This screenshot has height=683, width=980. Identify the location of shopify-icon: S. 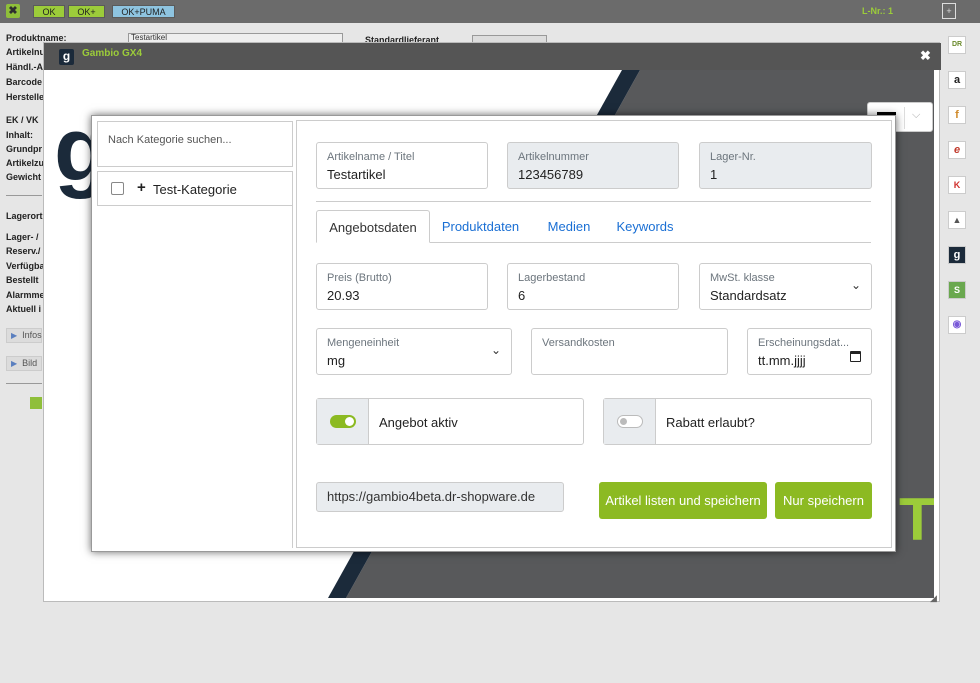
(957, 290).